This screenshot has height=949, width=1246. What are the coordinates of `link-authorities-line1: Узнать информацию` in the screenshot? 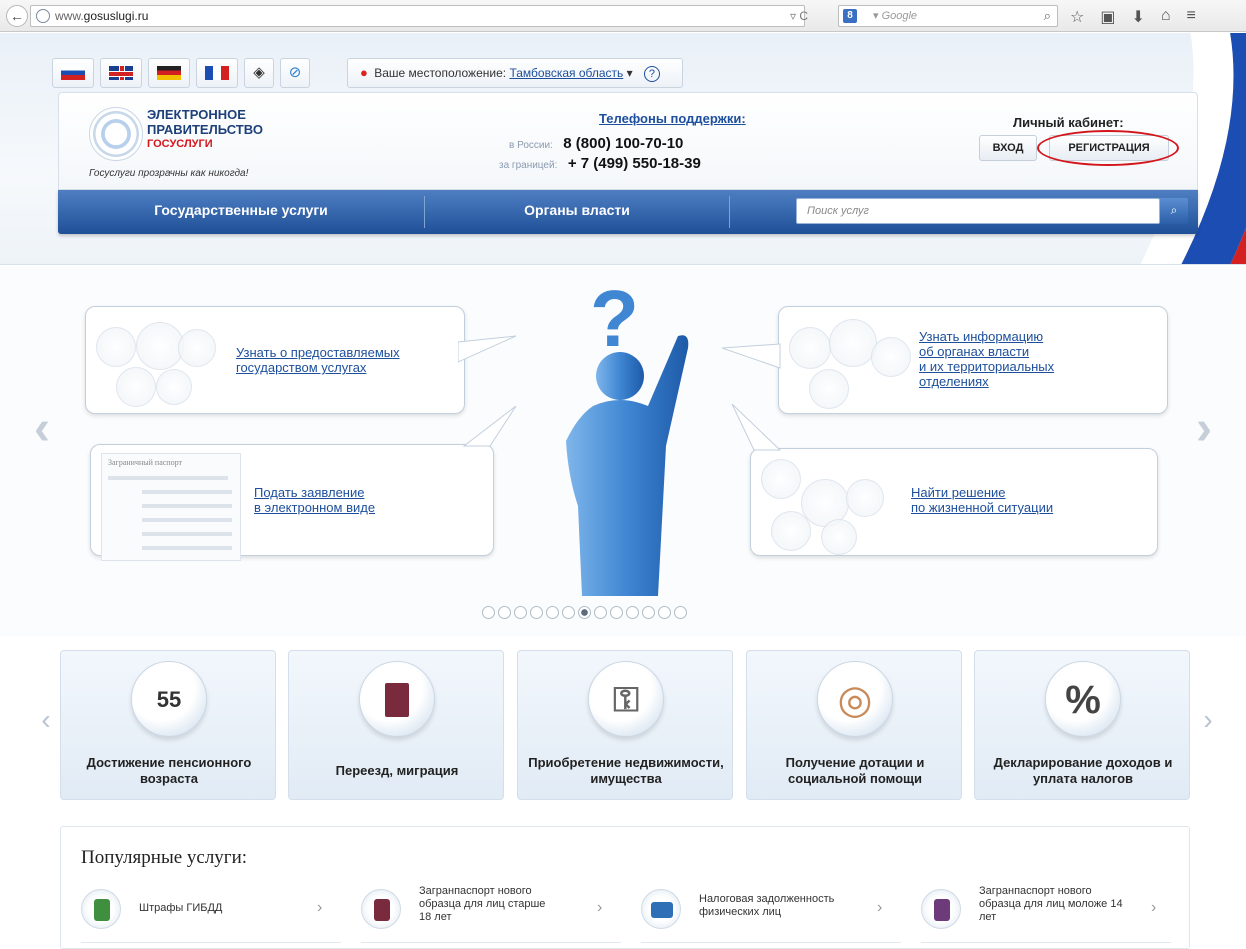 It's located at (981, 336).